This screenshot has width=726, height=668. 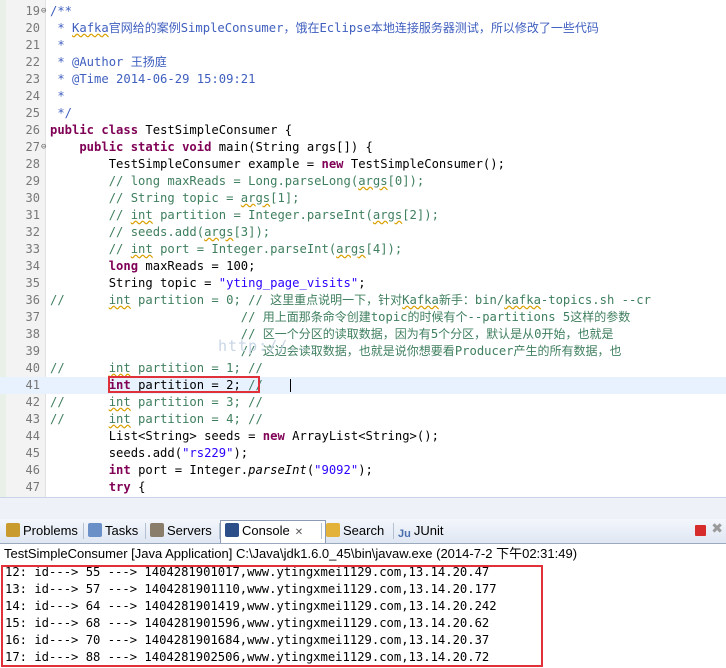 What do you see at coordinates (90, 62) in the screenshot?
I see `code-token: * @Author` at bounding box center [90, 62].